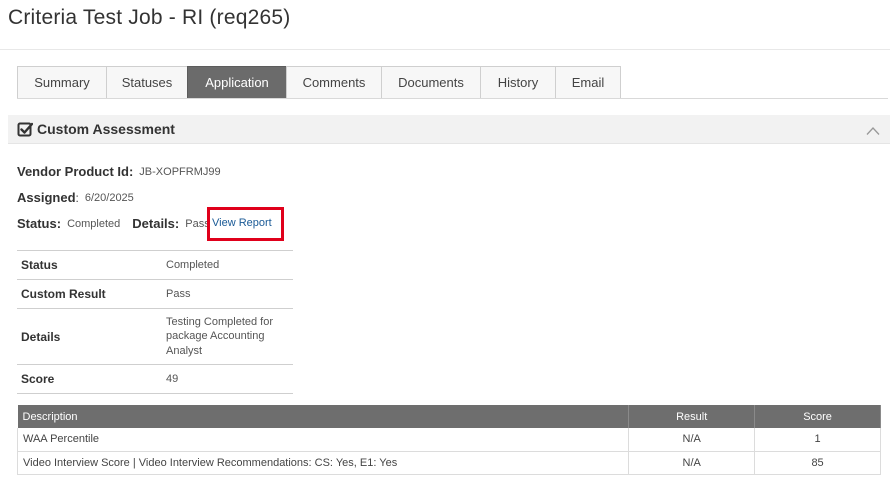 The width and height of the screenshot is (890, 477). What do you see at coordinates (692, 416) in the screenshot?
I see `header-result: Result` at bounding box center [692, 416].